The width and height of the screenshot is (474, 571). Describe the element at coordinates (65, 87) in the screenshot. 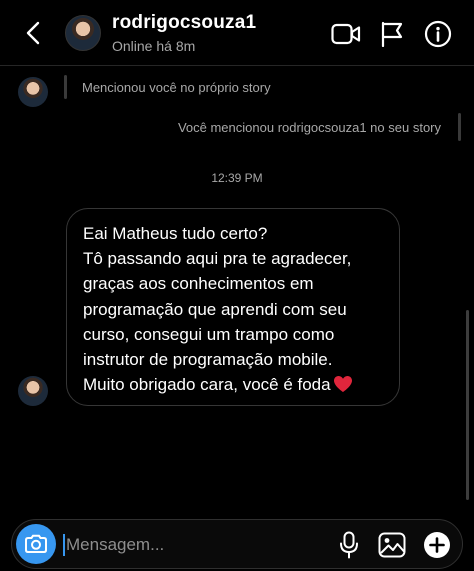

I see `story-reply-bar` at that location.